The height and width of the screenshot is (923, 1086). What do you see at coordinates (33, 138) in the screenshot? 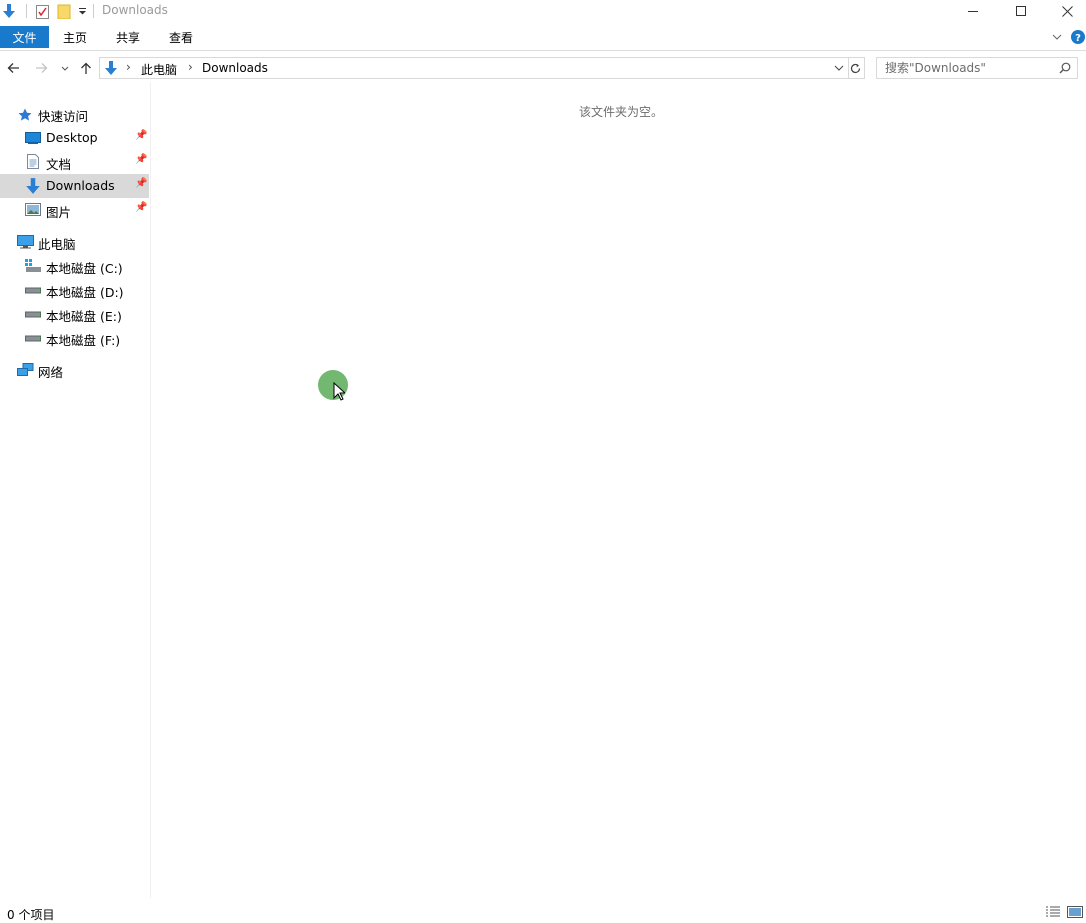
I see `desktop-icon` at bounding box center [33, 138].